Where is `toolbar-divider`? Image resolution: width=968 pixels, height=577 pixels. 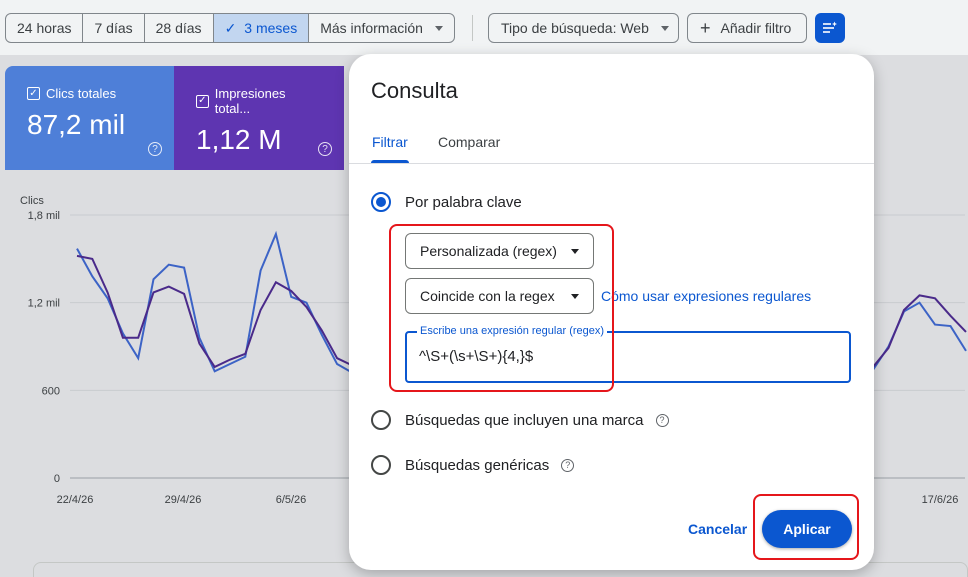 toolbar-divider is located at coordinates (472, 28).